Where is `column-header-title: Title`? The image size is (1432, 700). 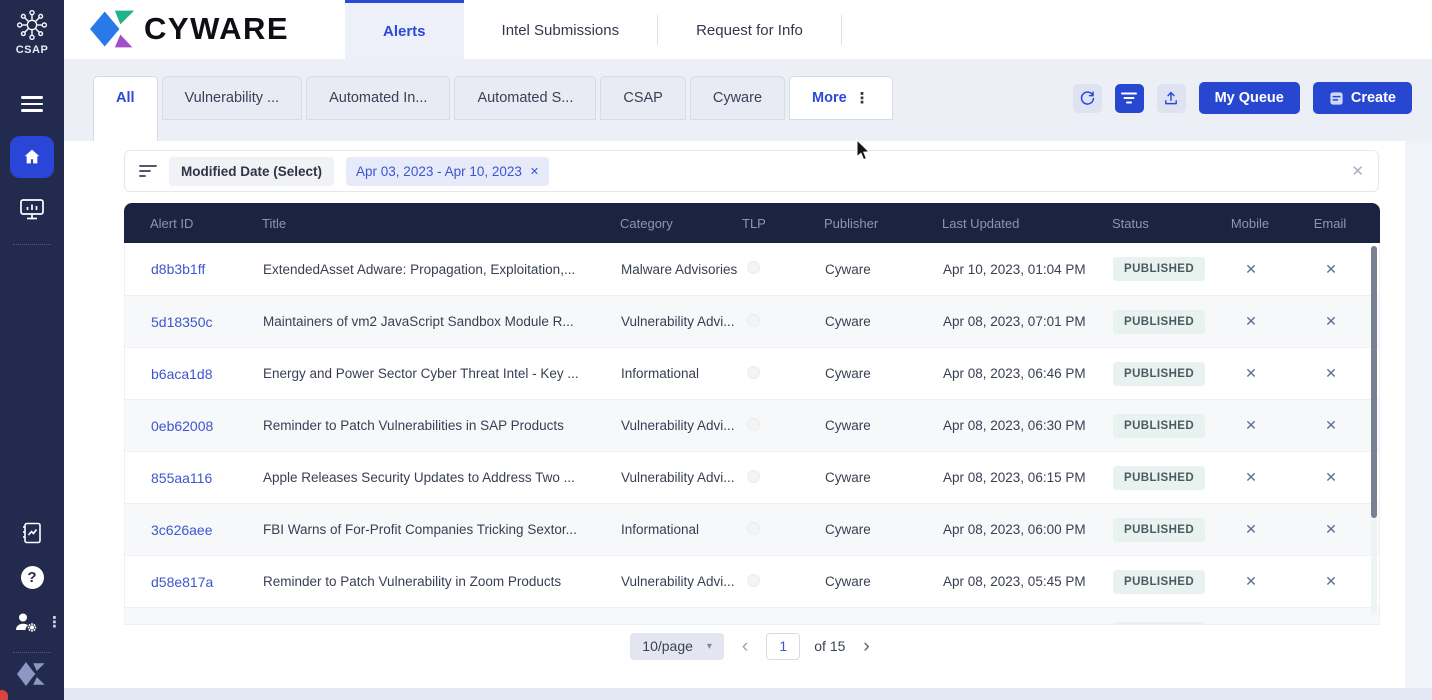
column-header-title: Title is located at coordinates (430, 223).